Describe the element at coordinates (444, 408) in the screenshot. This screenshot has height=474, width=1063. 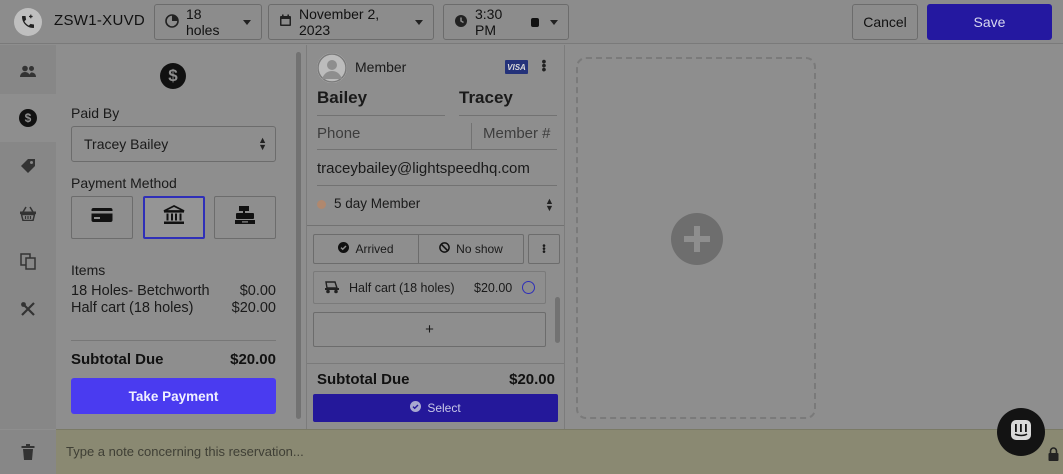
I see `select-label: Select` at that location.